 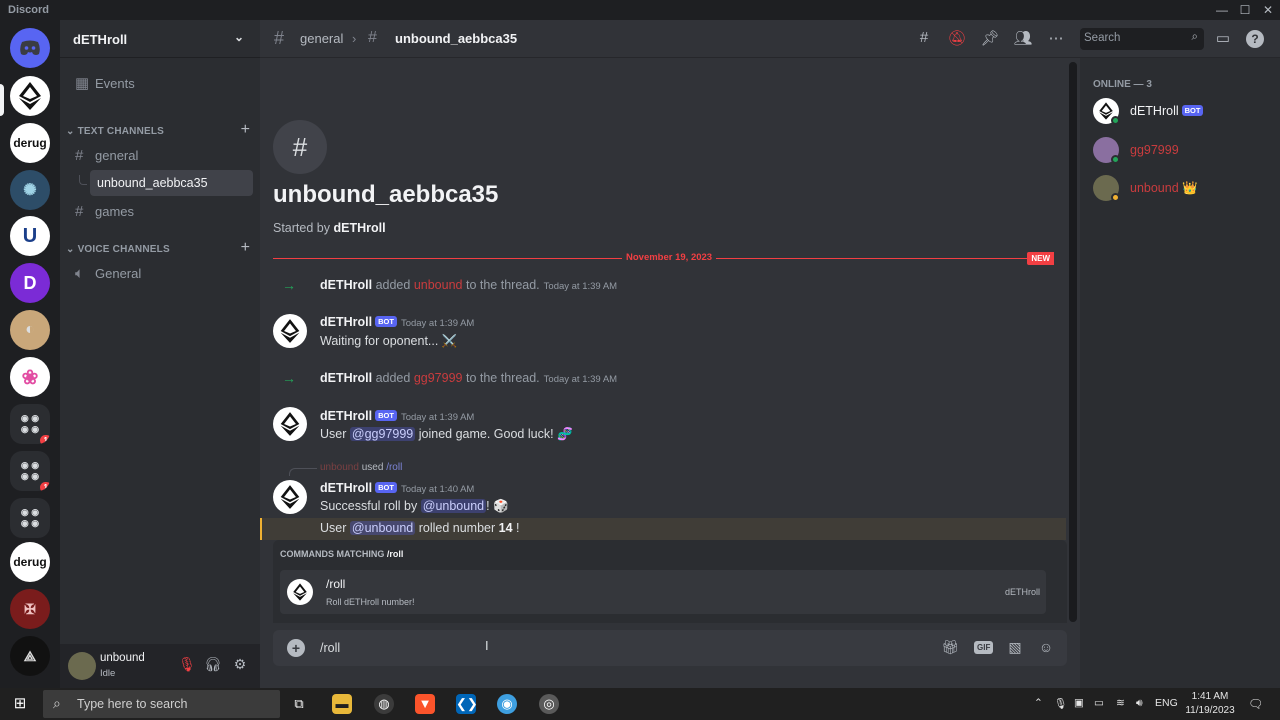 What do you see at coordinates (1255, 39) in the screenshot?
I see `help-icon: ?` at bounding box center [1255, 39].